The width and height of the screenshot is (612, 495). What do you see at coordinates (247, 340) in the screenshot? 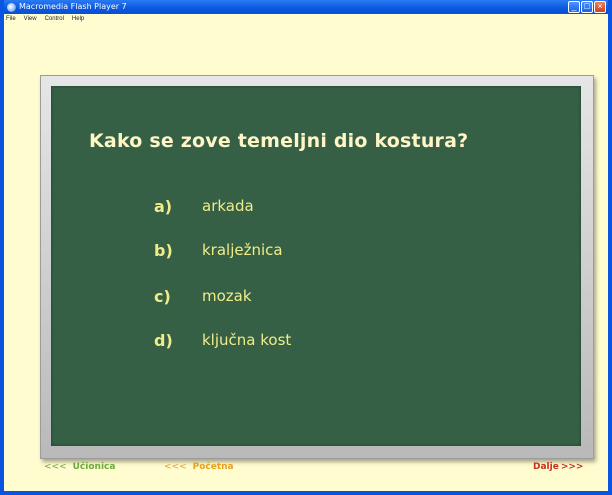
I see `answer-text: ključna kost` at bounding box center [247, 340].